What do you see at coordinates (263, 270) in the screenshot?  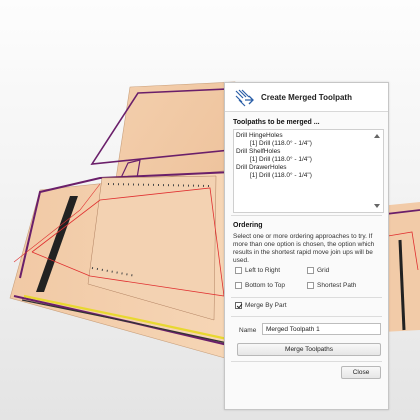 I see `checkbox-label: Left to Right` at bounding box center [263, 270].